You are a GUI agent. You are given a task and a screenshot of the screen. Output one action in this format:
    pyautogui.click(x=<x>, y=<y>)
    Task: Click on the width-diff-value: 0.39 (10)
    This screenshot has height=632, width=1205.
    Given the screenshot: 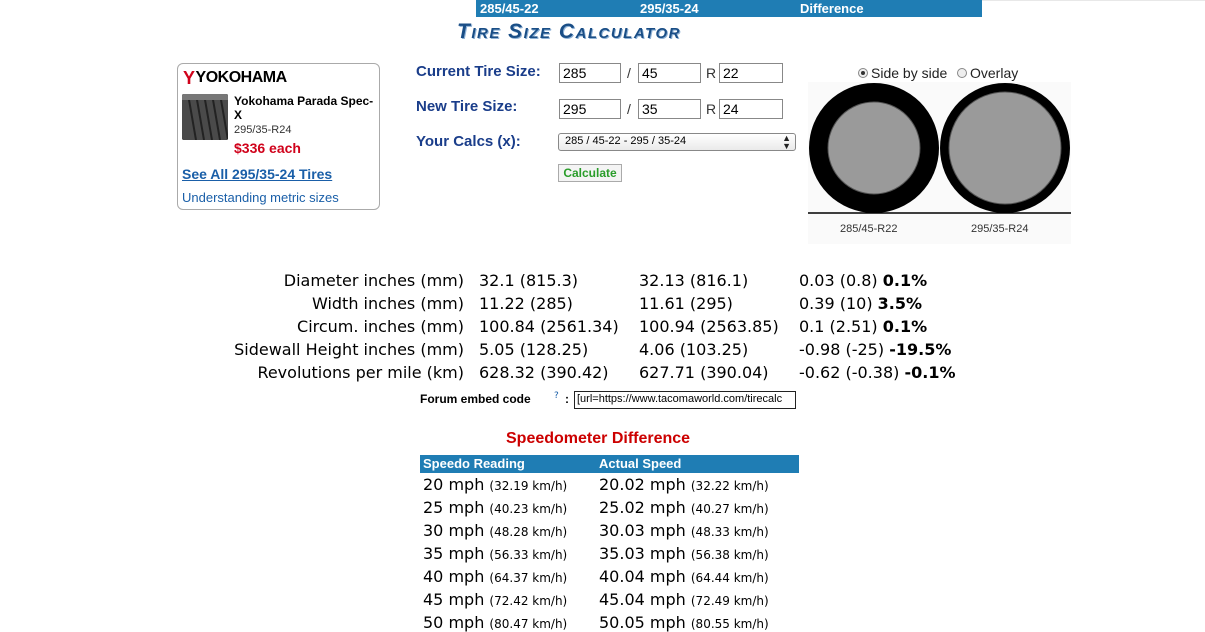 What is the action you would take?
    pyautogui.click(x=836, y=303)
    